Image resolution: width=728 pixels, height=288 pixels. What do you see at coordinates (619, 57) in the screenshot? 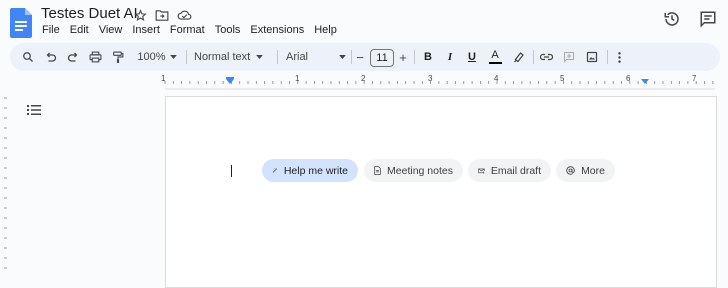
I see `more-options-icon` at bounding box center [619, 57].